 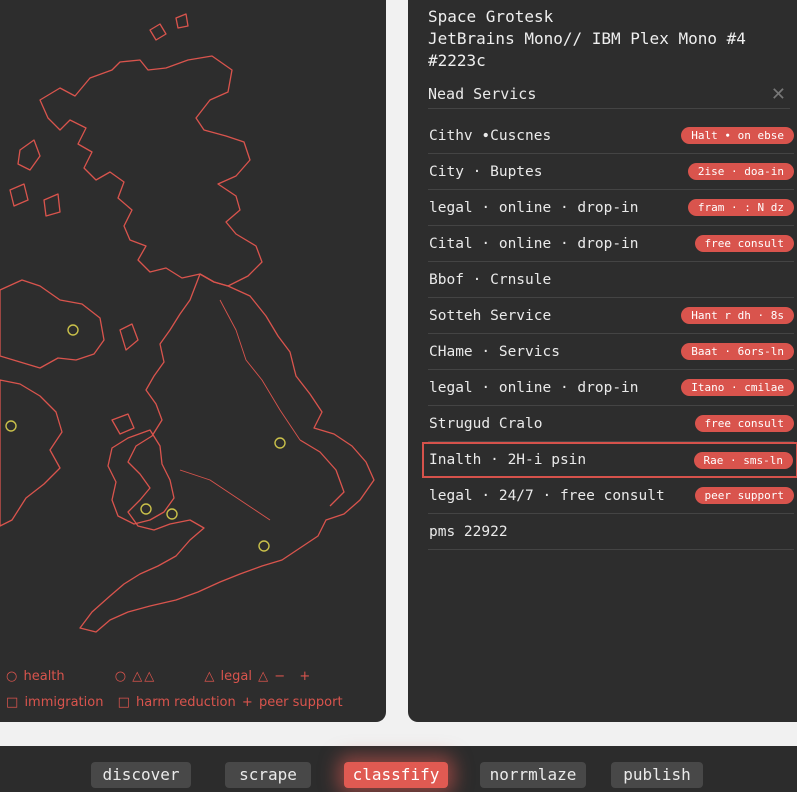 What do you see at coordinates (123, 424) in the screenshot?
I see `anglesey` at bounding box center [123, 424].